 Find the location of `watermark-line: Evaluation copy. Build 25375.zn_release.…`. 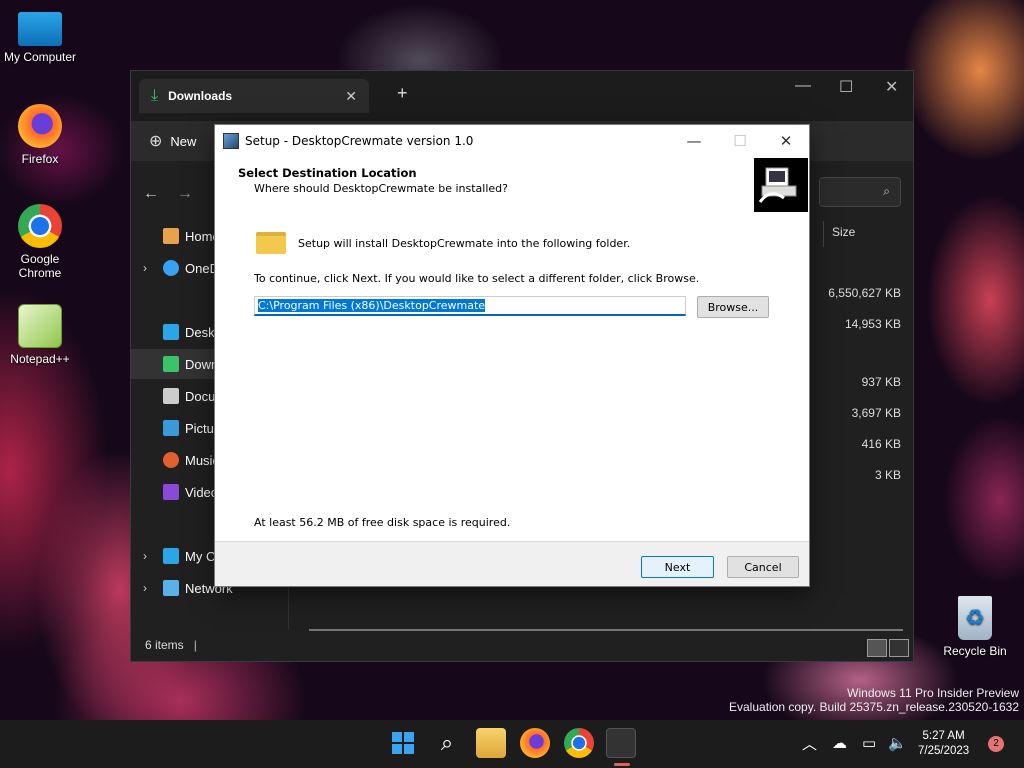

watermark-line: Evaluation copy. Build 25375.zn_release.… is located at coordinates (874, 707).